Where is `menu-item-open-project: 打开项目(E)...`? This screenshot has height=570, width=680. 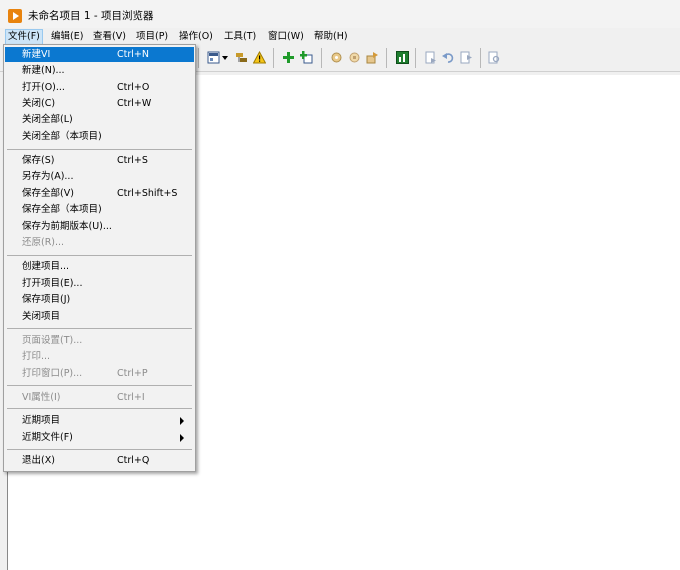
menu-item-open-project: 打开项目(E)... is located at coordinates (99, 283).